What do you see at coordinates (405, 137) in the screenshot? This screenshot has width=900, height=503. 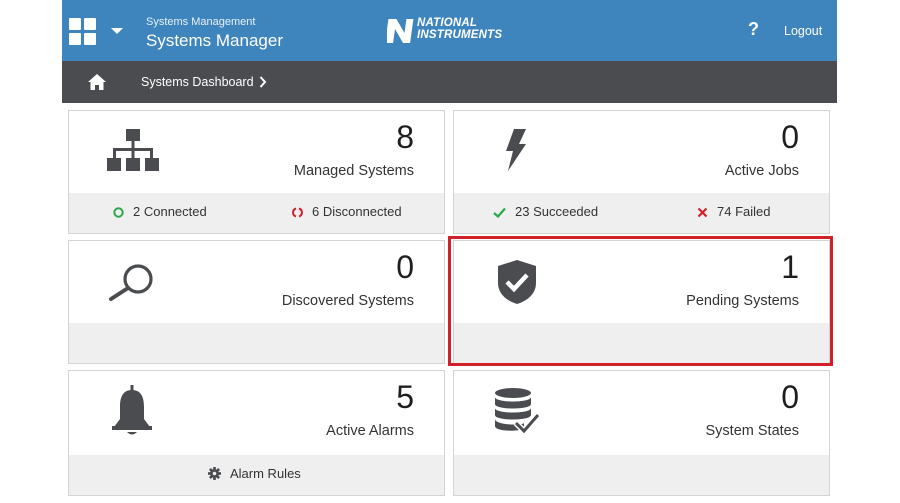 I see `managed-systems-count: 8` at bounding box center [405, 137].